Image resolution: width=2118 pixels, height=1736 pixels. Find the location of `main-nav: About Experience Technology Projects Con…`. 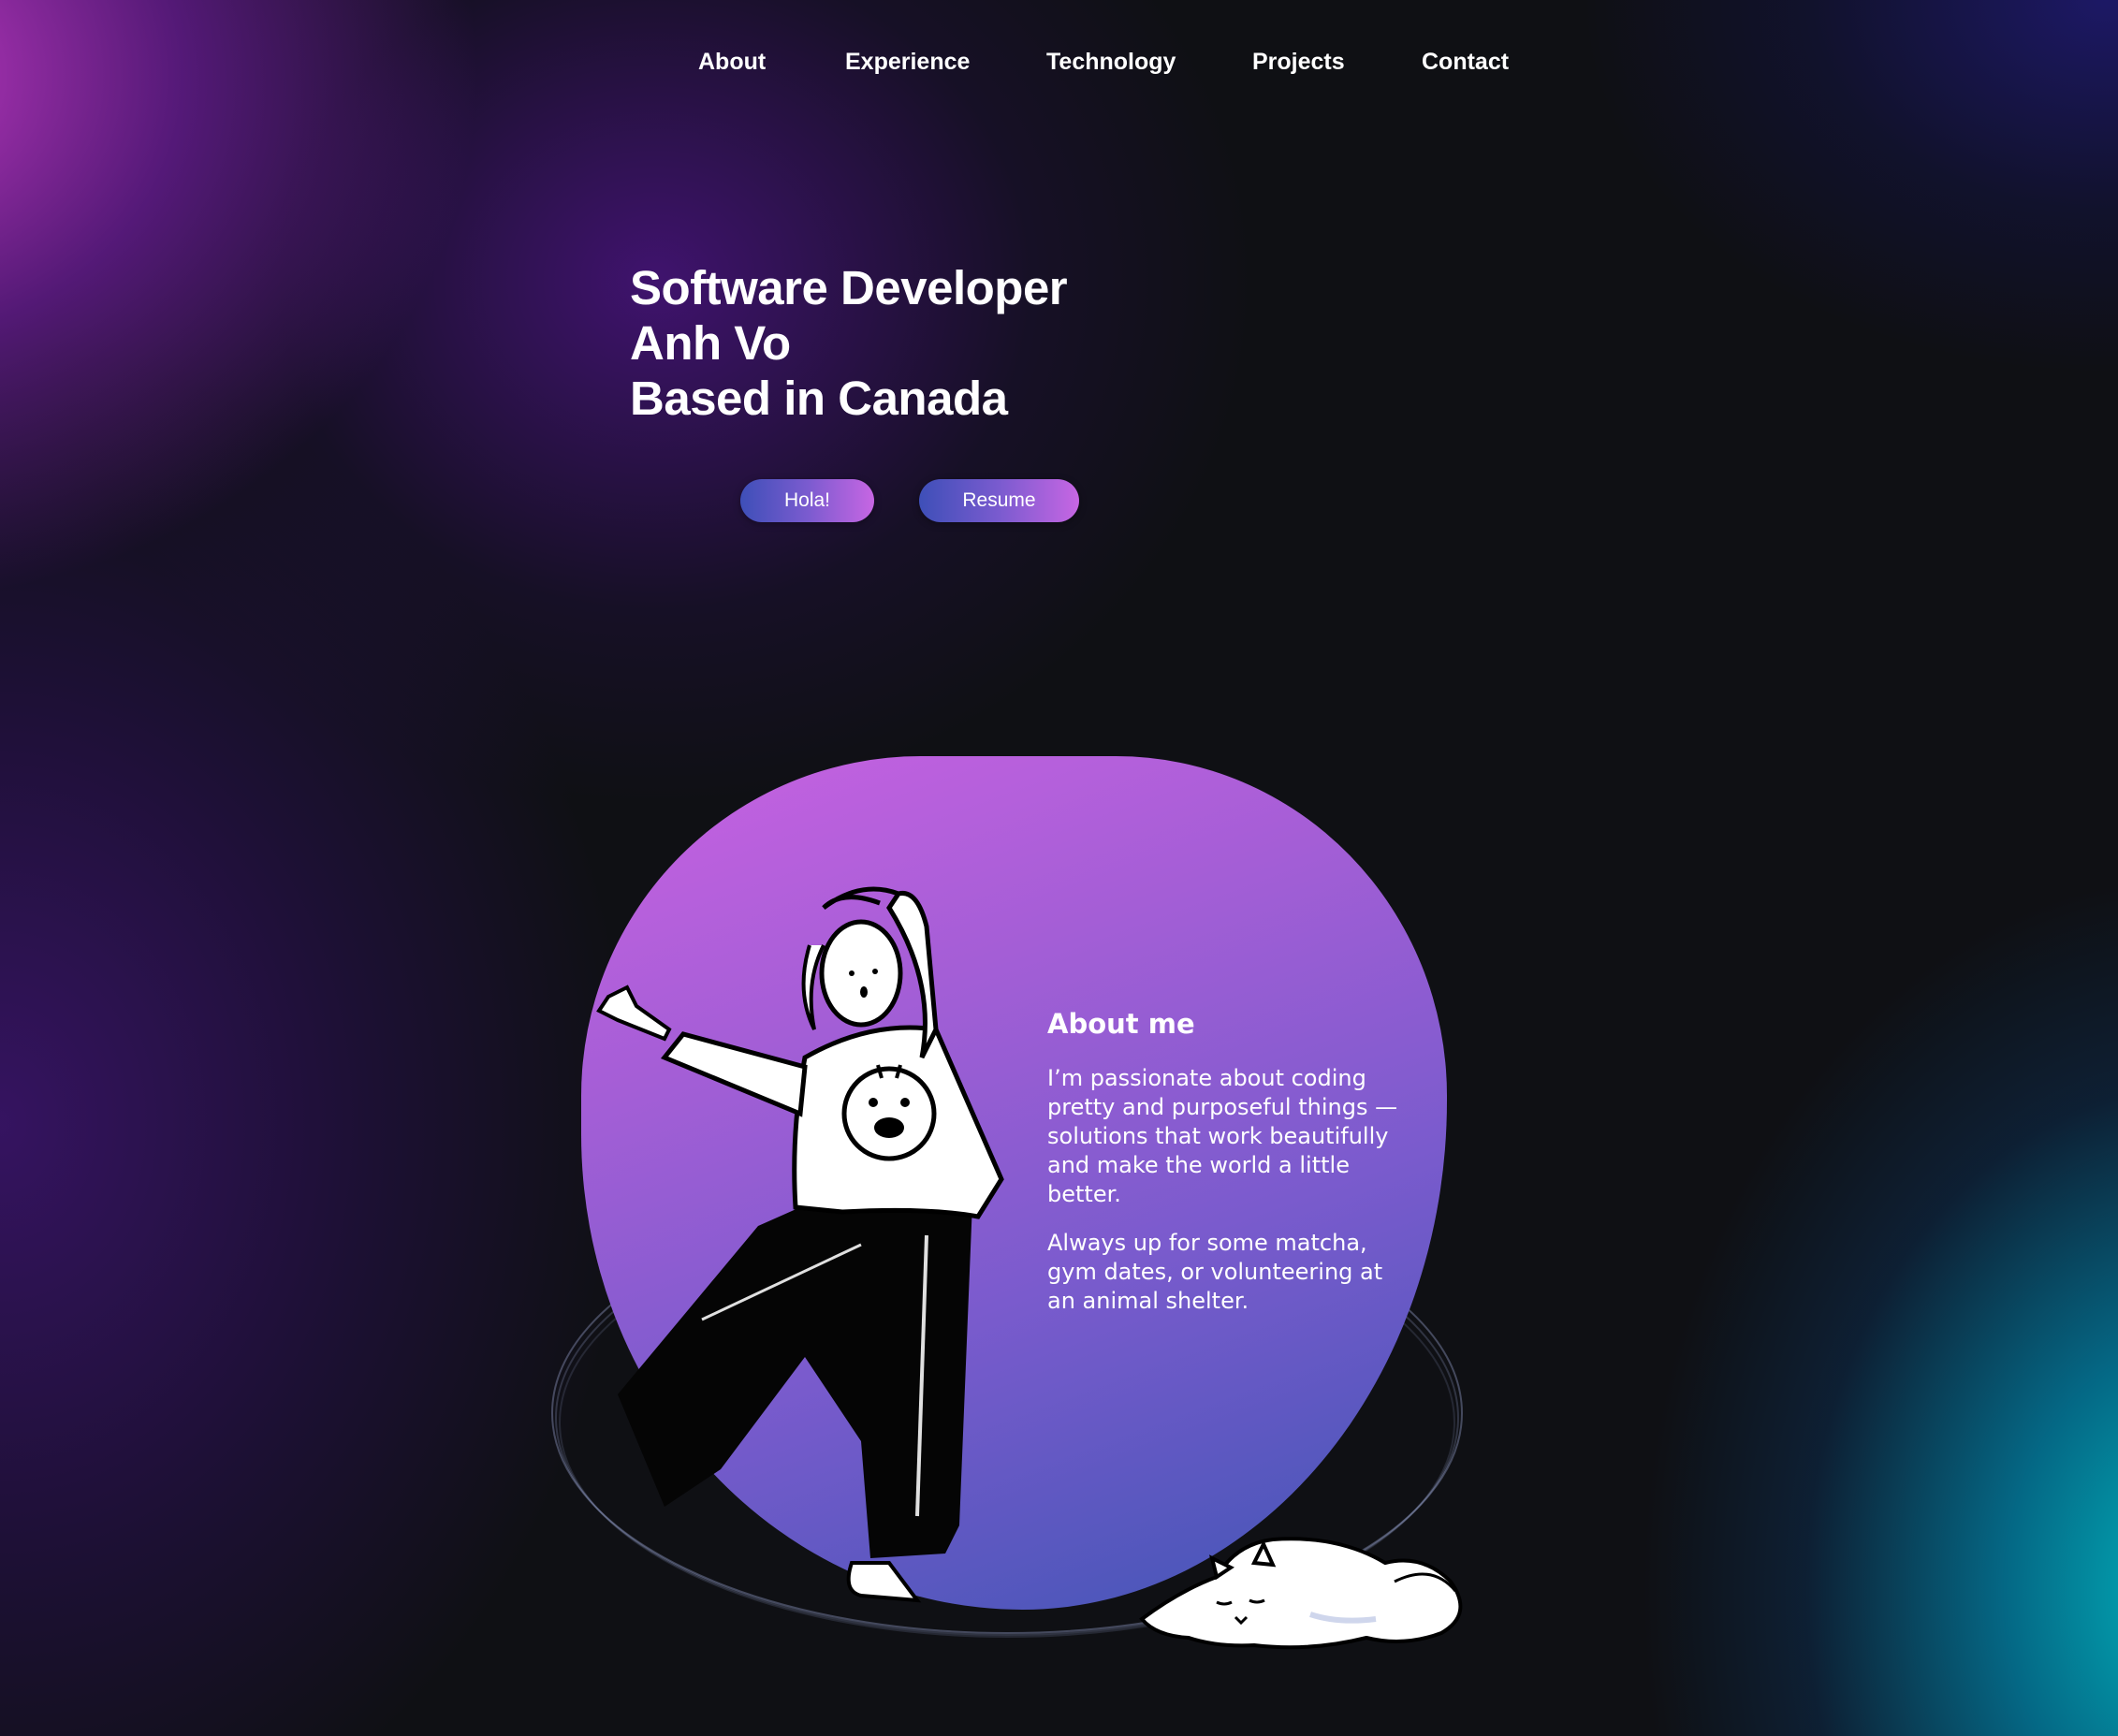

main-nav: About Experience Technology Projects Con… is located at coordinates (1059, 67).